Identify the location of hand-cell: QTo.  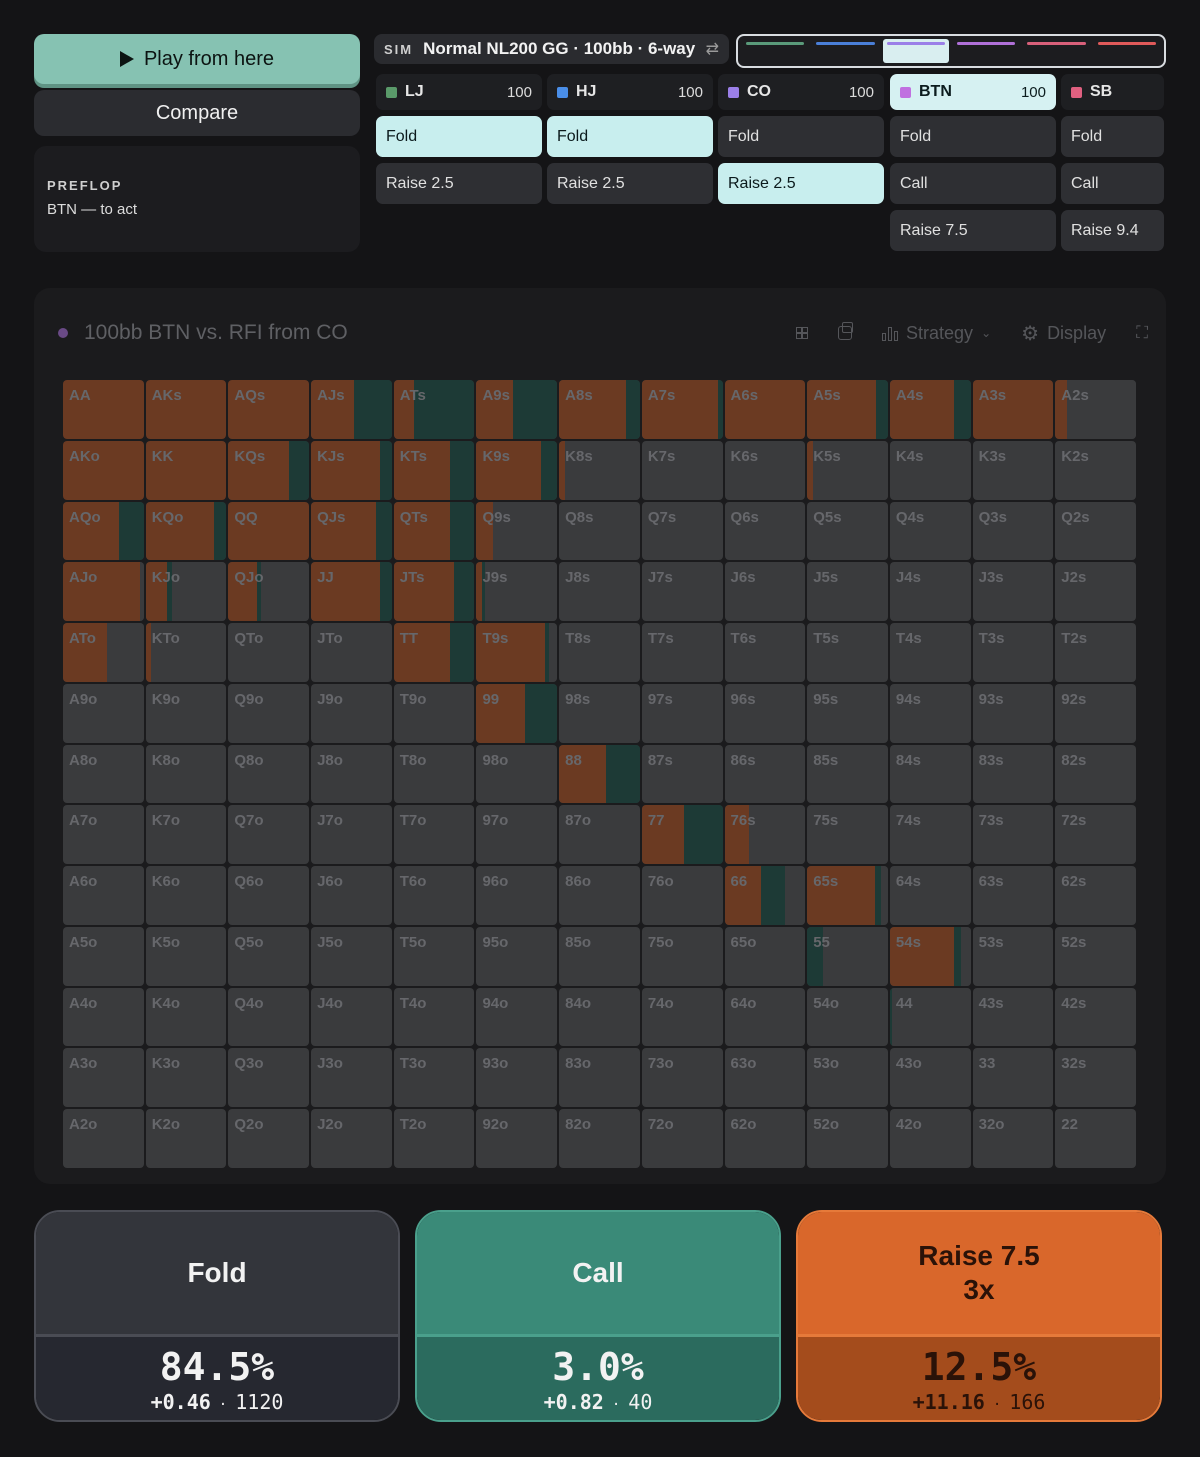
(269, 652).